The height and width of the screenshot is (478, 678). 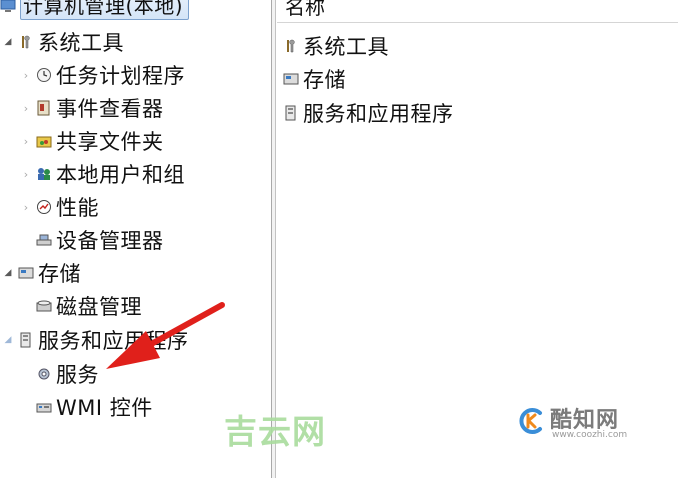 What do you see at coordinates (591, 425) in the screenshot?
I see `watermark-kuzhi: 酷知网 www.coozhi.com` at bounding box center [591, 425].